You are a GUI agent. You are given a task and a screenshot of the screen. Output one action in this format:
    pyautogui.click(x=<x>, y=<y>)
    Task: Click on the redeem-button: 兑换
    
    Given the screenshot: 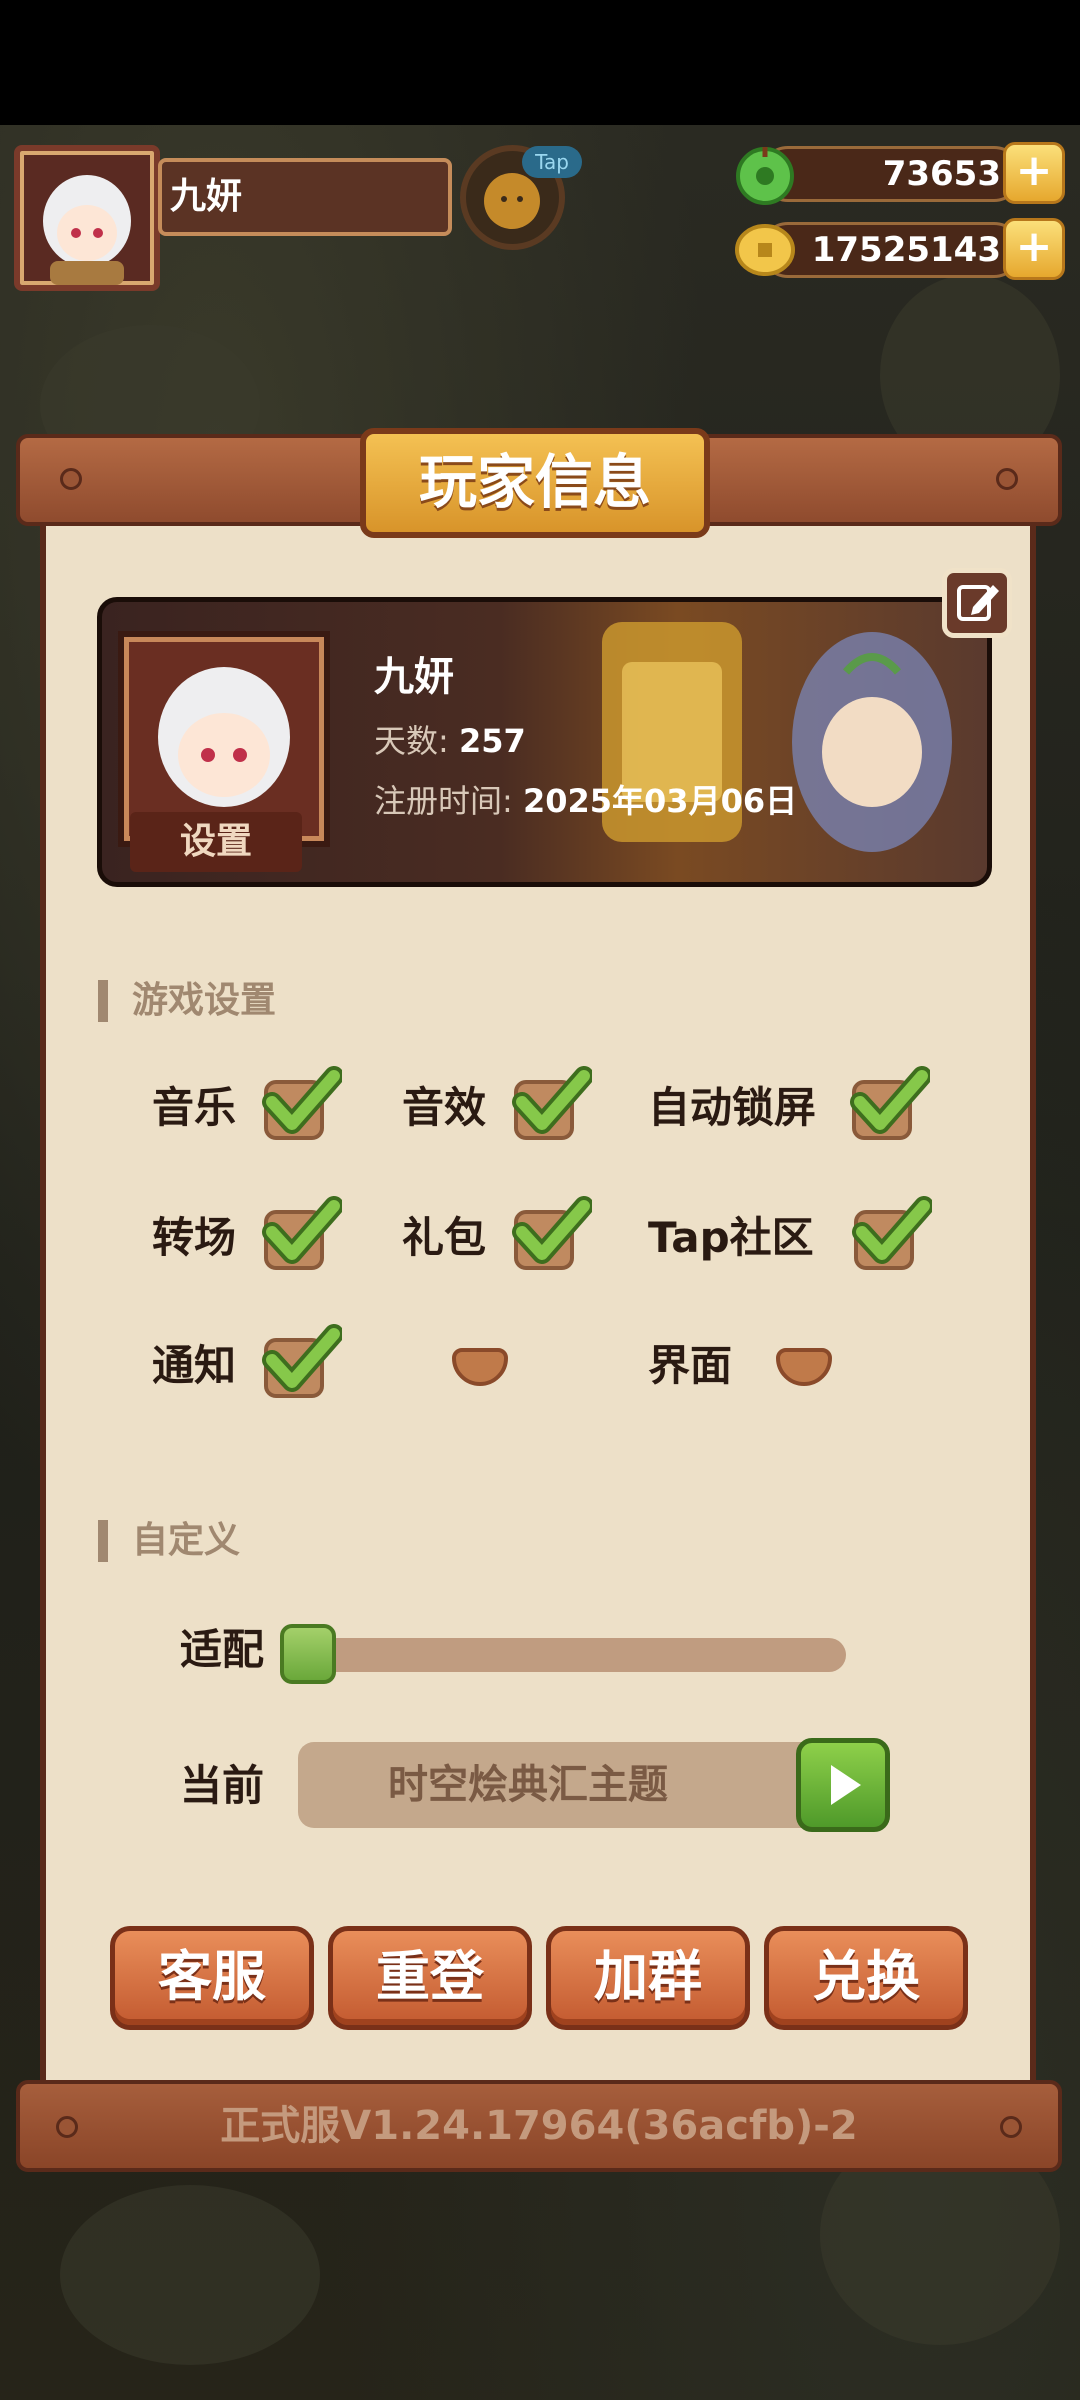 What is the action you would take?
    pyautogui.click(x=866, y=1978)
    